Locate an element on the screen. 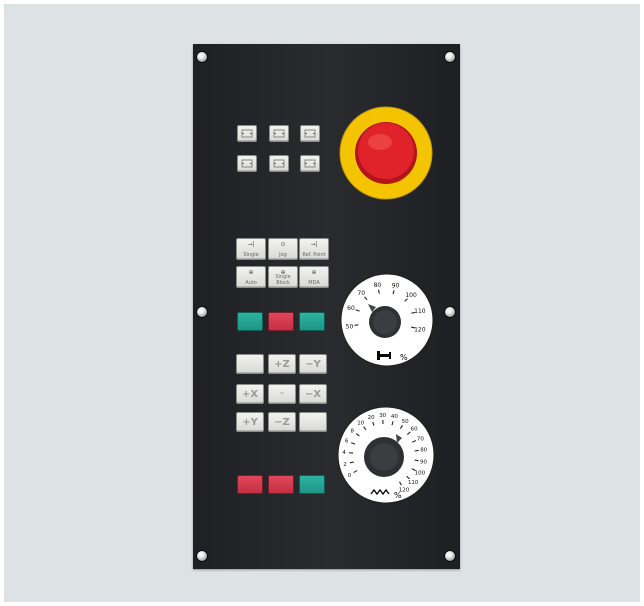 This screenshot has width=644, height=606. jog-key-4: +X is located at coordinates (250, 394).